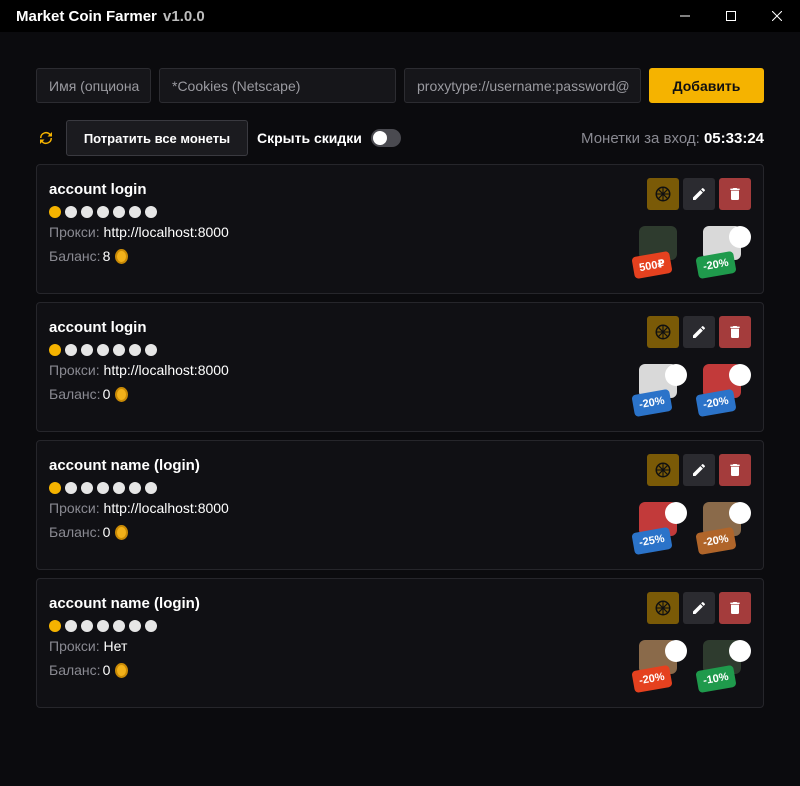  I want to click on app-title-text: Market Coin Farmer, so click(86, 16).